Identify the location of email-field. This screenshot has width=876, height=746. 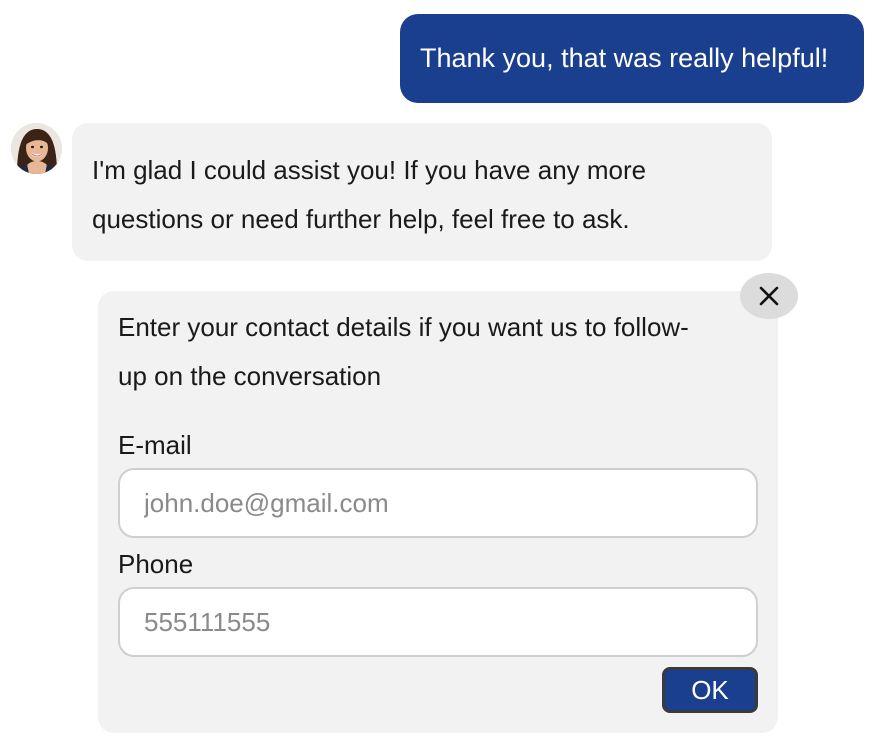
(438, 503).